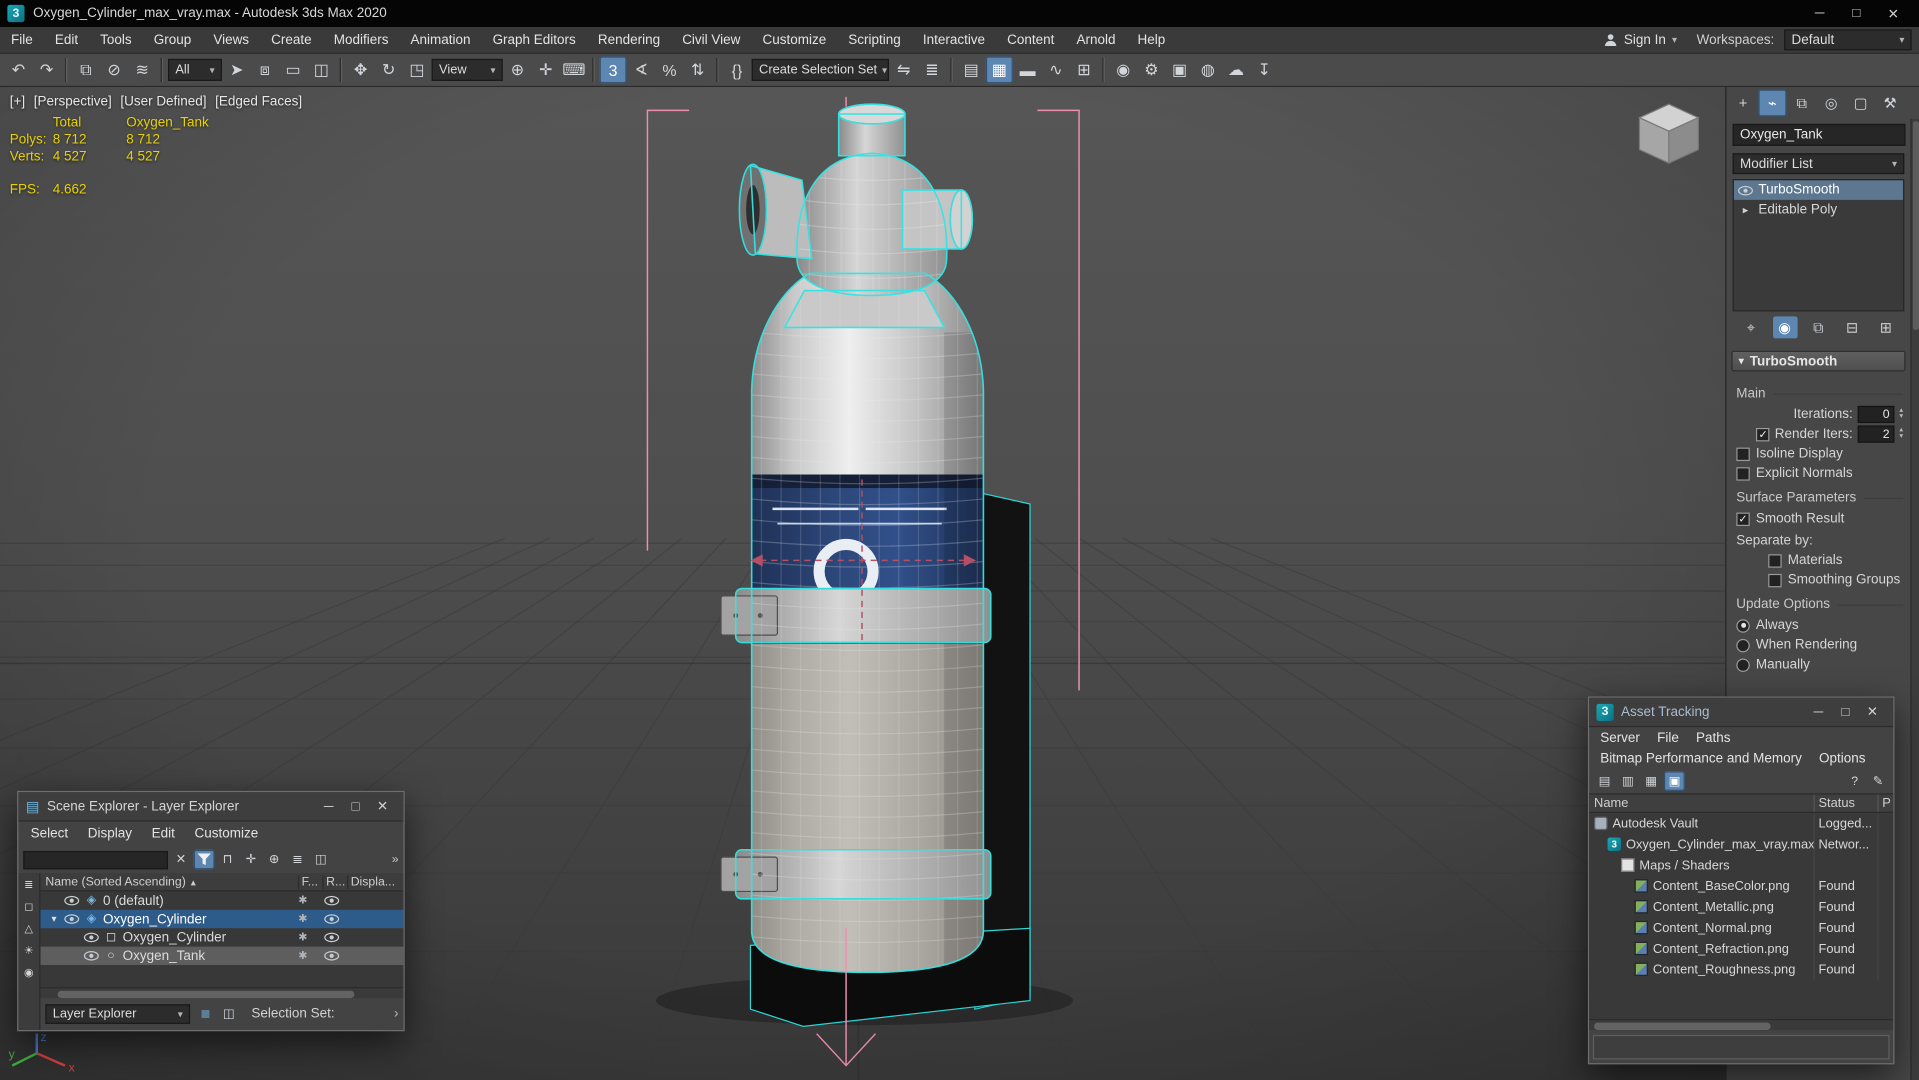 The width and height of the screenshot is (1919, 1080). Describe the element at coordinates (1876, 414) in the screenshot. I see `iterations-value: 0` at that location.